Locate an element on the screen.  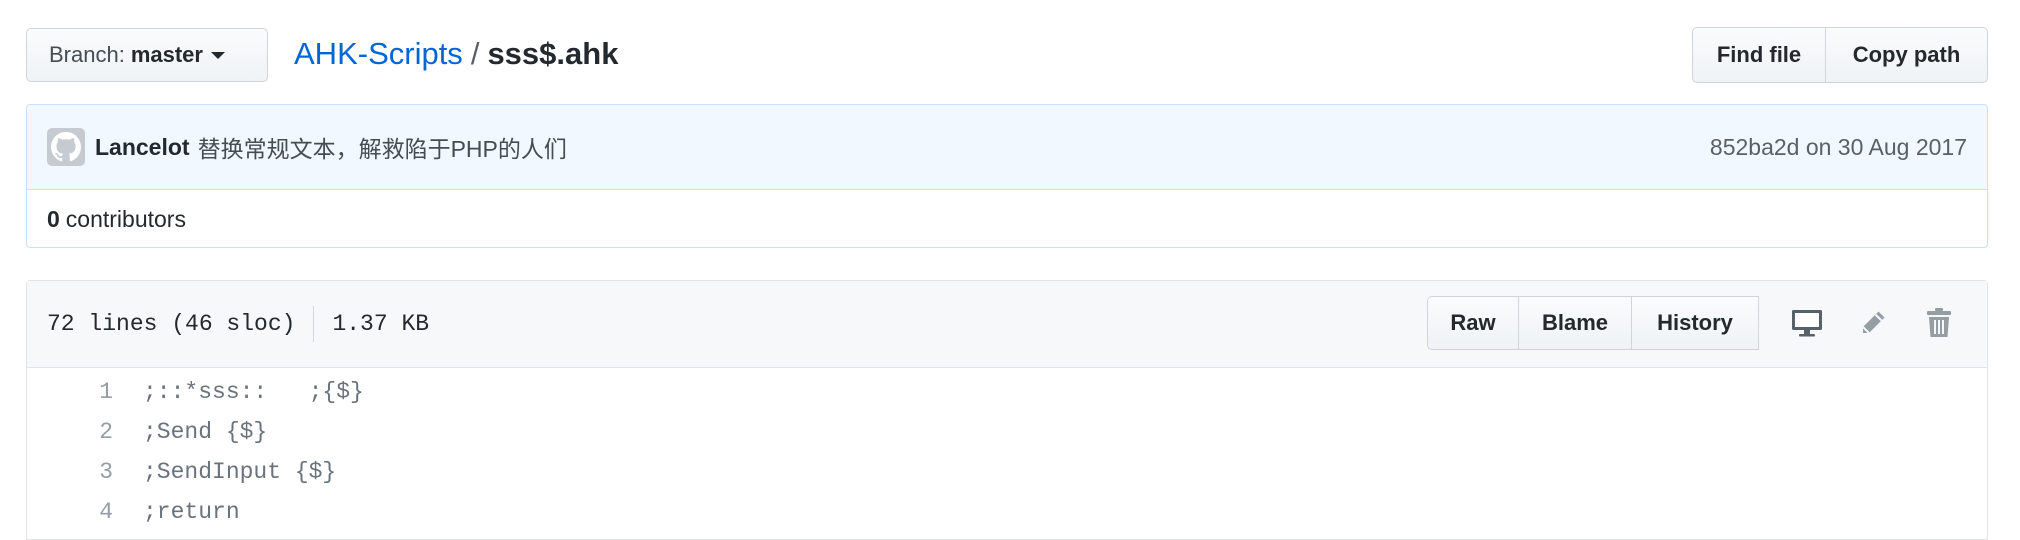
branch-select-button: Branch: master is located at coordinates (147, 55).